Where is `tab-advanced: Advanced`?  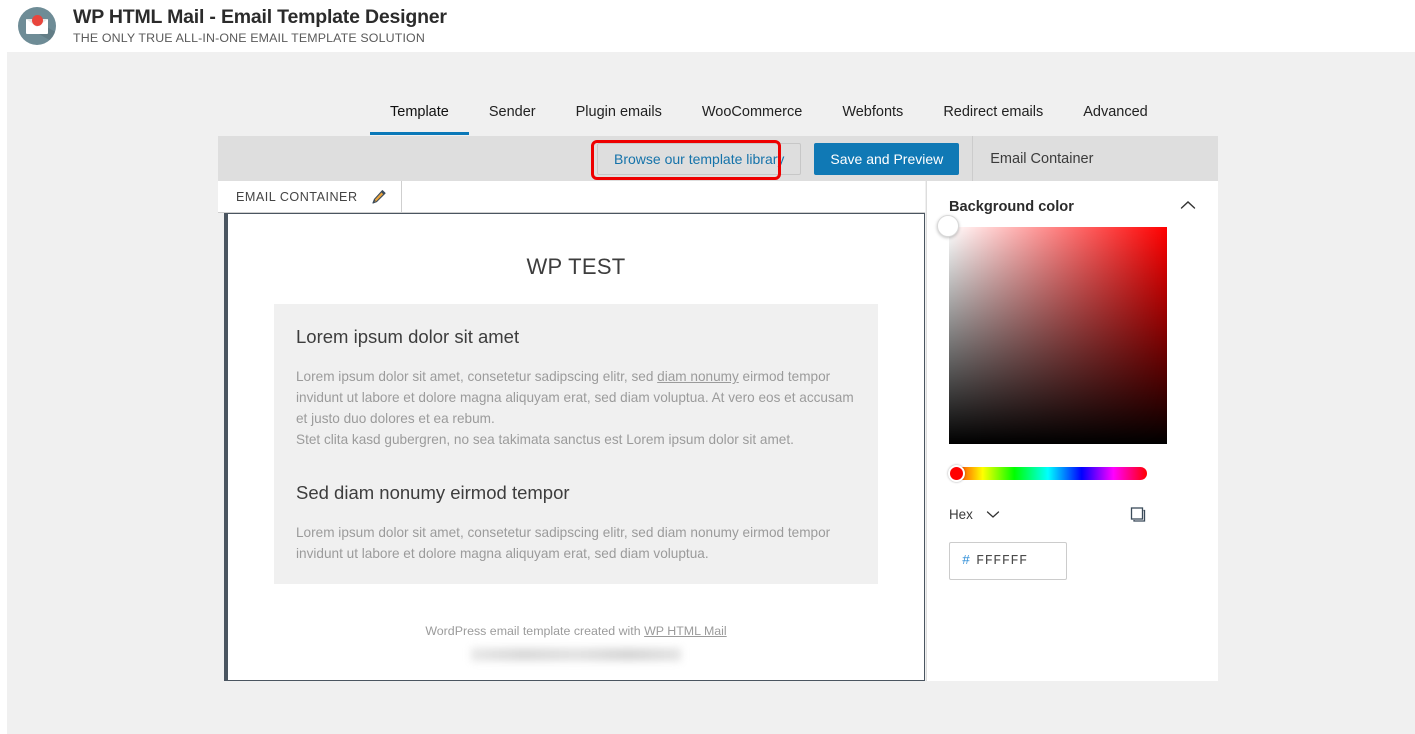
tab-advanced: Advanced is located at coordinates (1115, 116).